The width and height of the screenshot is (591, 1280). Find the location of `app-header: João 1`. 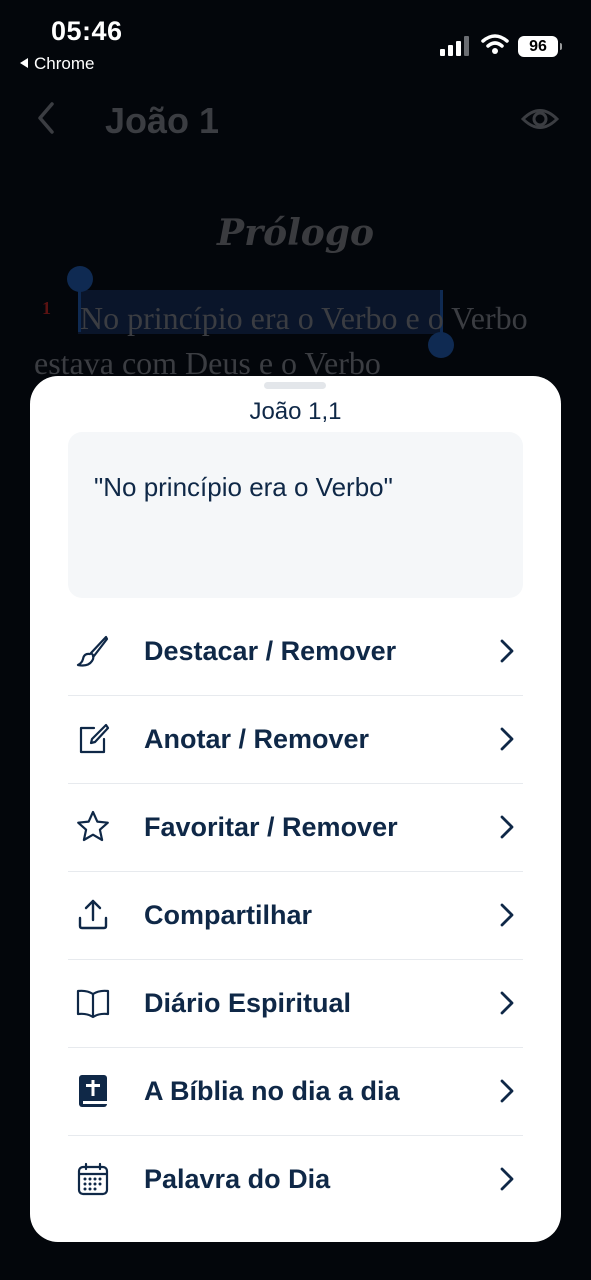

app-header: João 1 is located at coordinates (295, 120).